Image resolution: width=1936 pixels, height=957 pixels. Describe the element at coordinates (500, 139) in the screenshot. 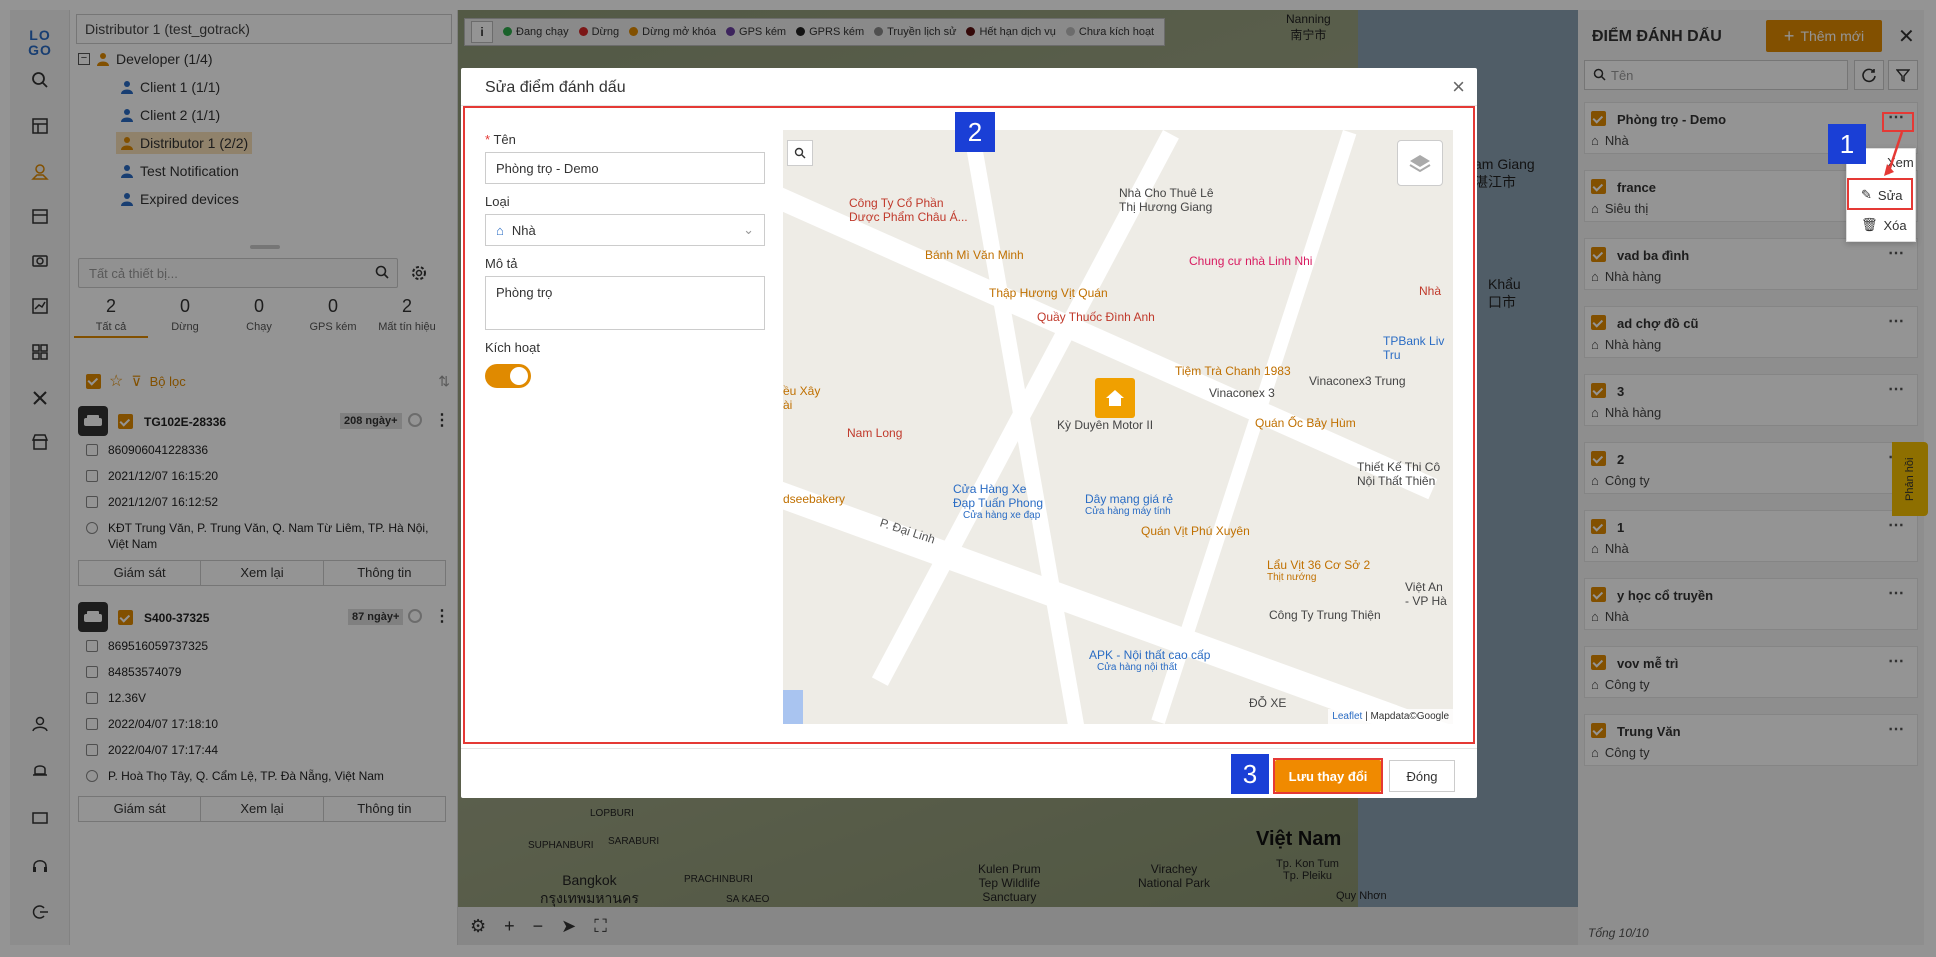

I see `name-label: * Tên` at that location.